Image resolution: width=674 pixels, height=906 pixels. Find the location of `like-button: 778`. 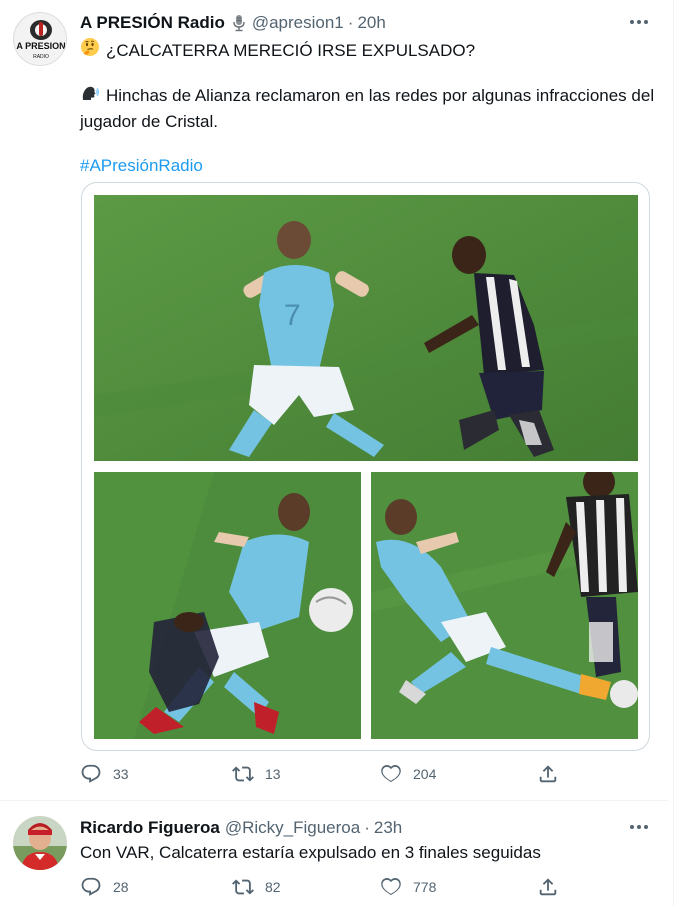

like-button: 778 is located at coordinates (458, 887).